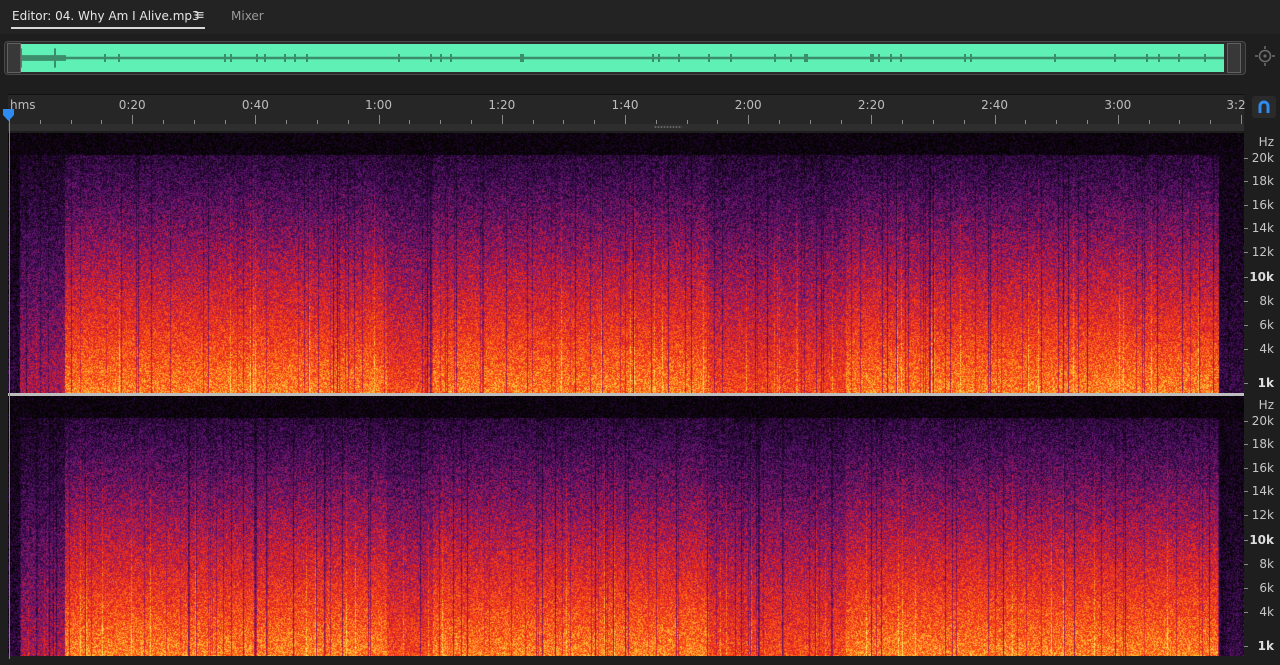  I want to click on frequency-scale-right: Hz 20k 18k 16k 14k 12k 10k 8k 6k 4k 1k, so click(1262, 526).